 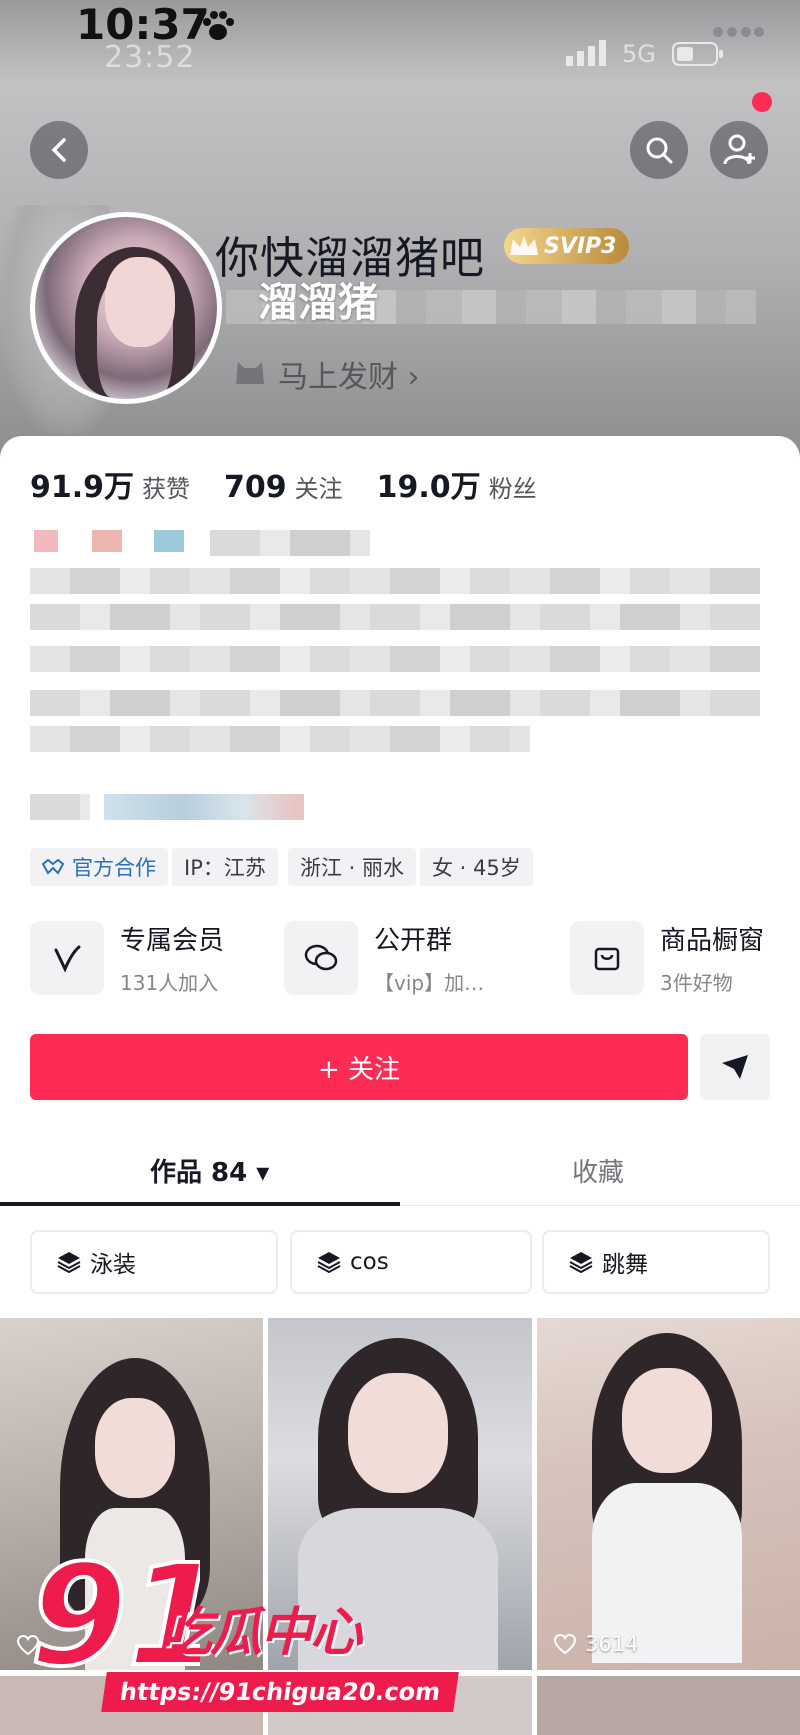 I want to click on gender-age-tag: 女 · 45岁, so click(x=476, y=867).